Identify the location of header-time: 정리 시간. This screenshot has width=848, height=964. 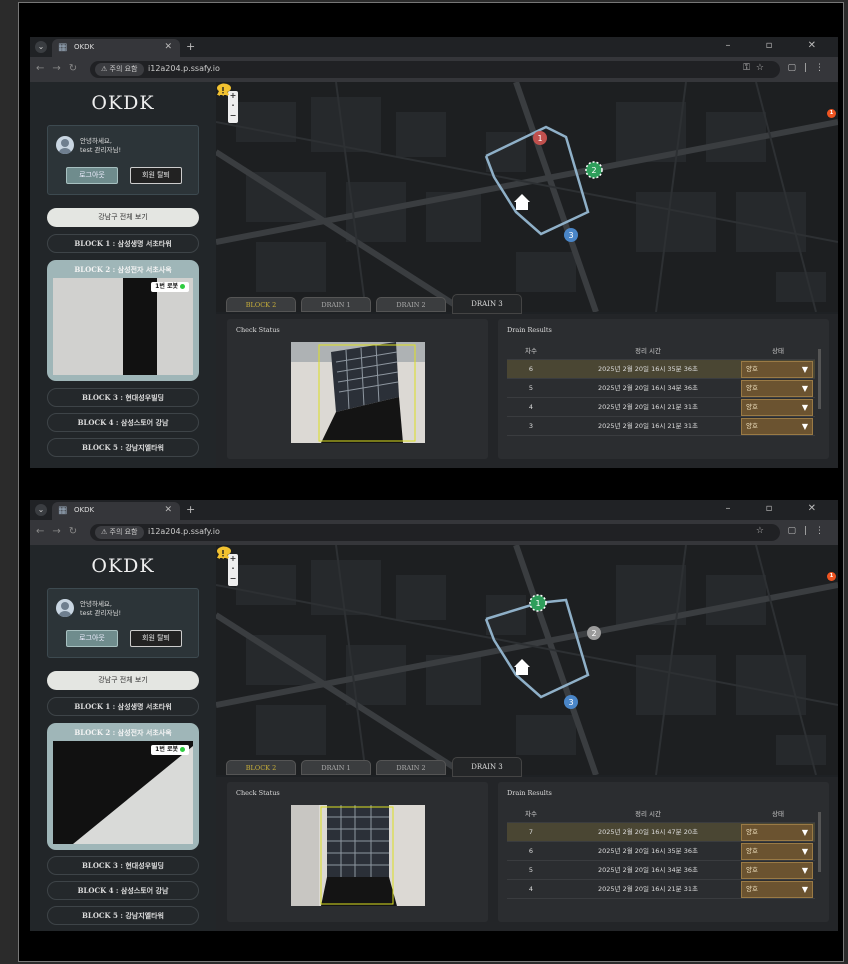
(648, 814).